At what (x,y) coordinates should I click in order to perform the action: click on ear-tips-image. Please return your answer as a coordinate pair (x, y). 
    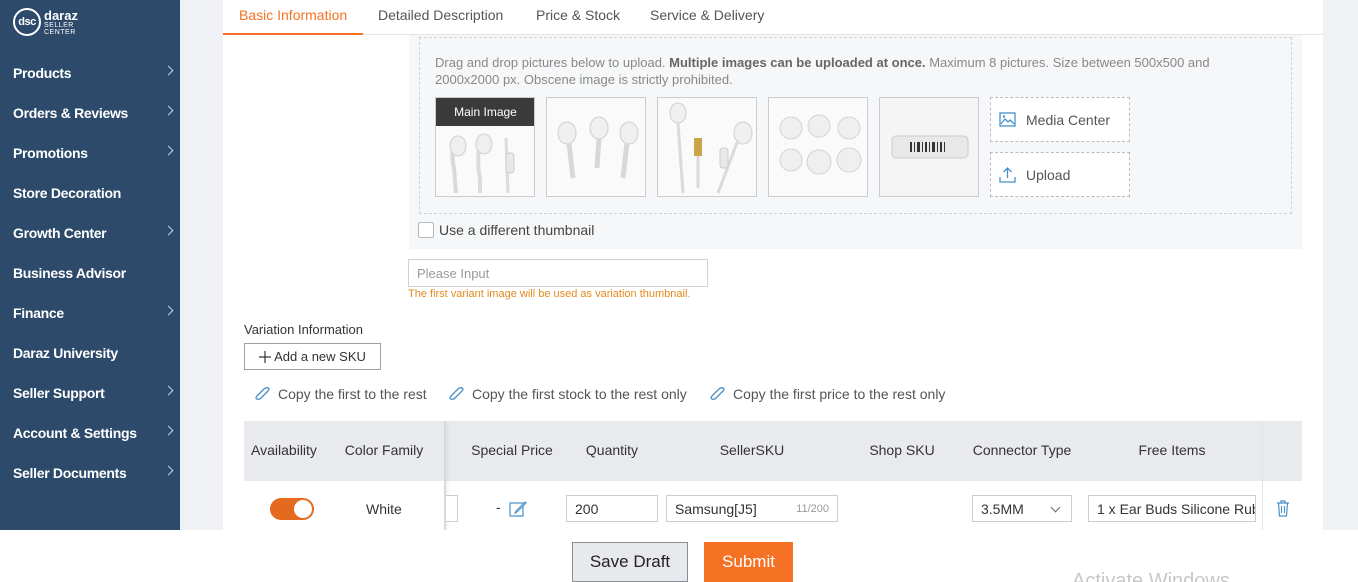
    Looking at the image, I should click on (818, 147).